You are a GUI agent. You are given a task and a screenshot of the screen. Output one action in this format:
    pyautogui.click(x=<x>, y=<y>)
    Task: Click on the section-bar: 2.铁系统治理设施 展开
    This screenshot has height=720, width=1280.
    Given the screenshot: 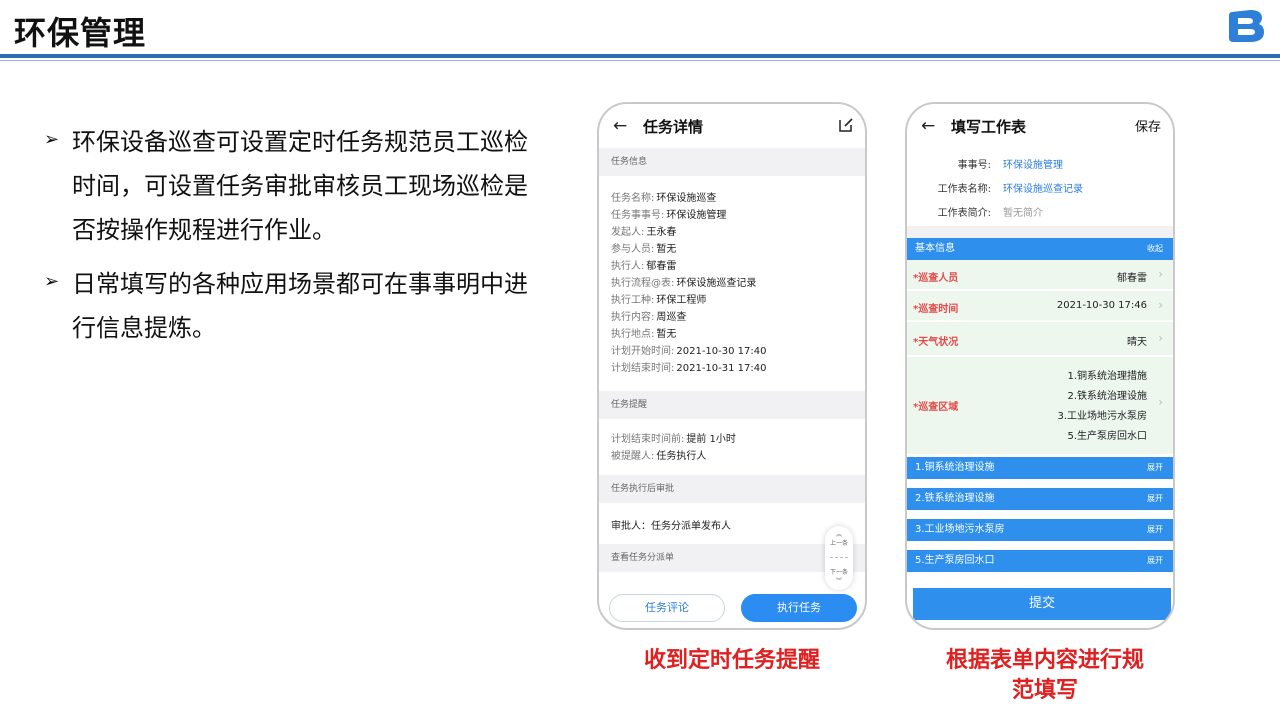 What is the action you would take?
    pyautogui.click(x=1040, y=499)
    